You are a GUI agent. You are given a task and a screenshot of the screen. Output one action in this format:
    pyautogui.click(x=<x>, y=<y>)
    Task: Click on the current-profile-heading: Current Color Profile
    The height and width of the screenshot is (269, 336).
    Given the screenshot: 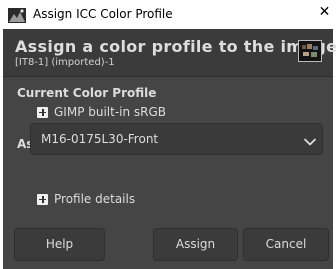 What is the action you would take?
    pyautogui.click(x=87, y=93)
    